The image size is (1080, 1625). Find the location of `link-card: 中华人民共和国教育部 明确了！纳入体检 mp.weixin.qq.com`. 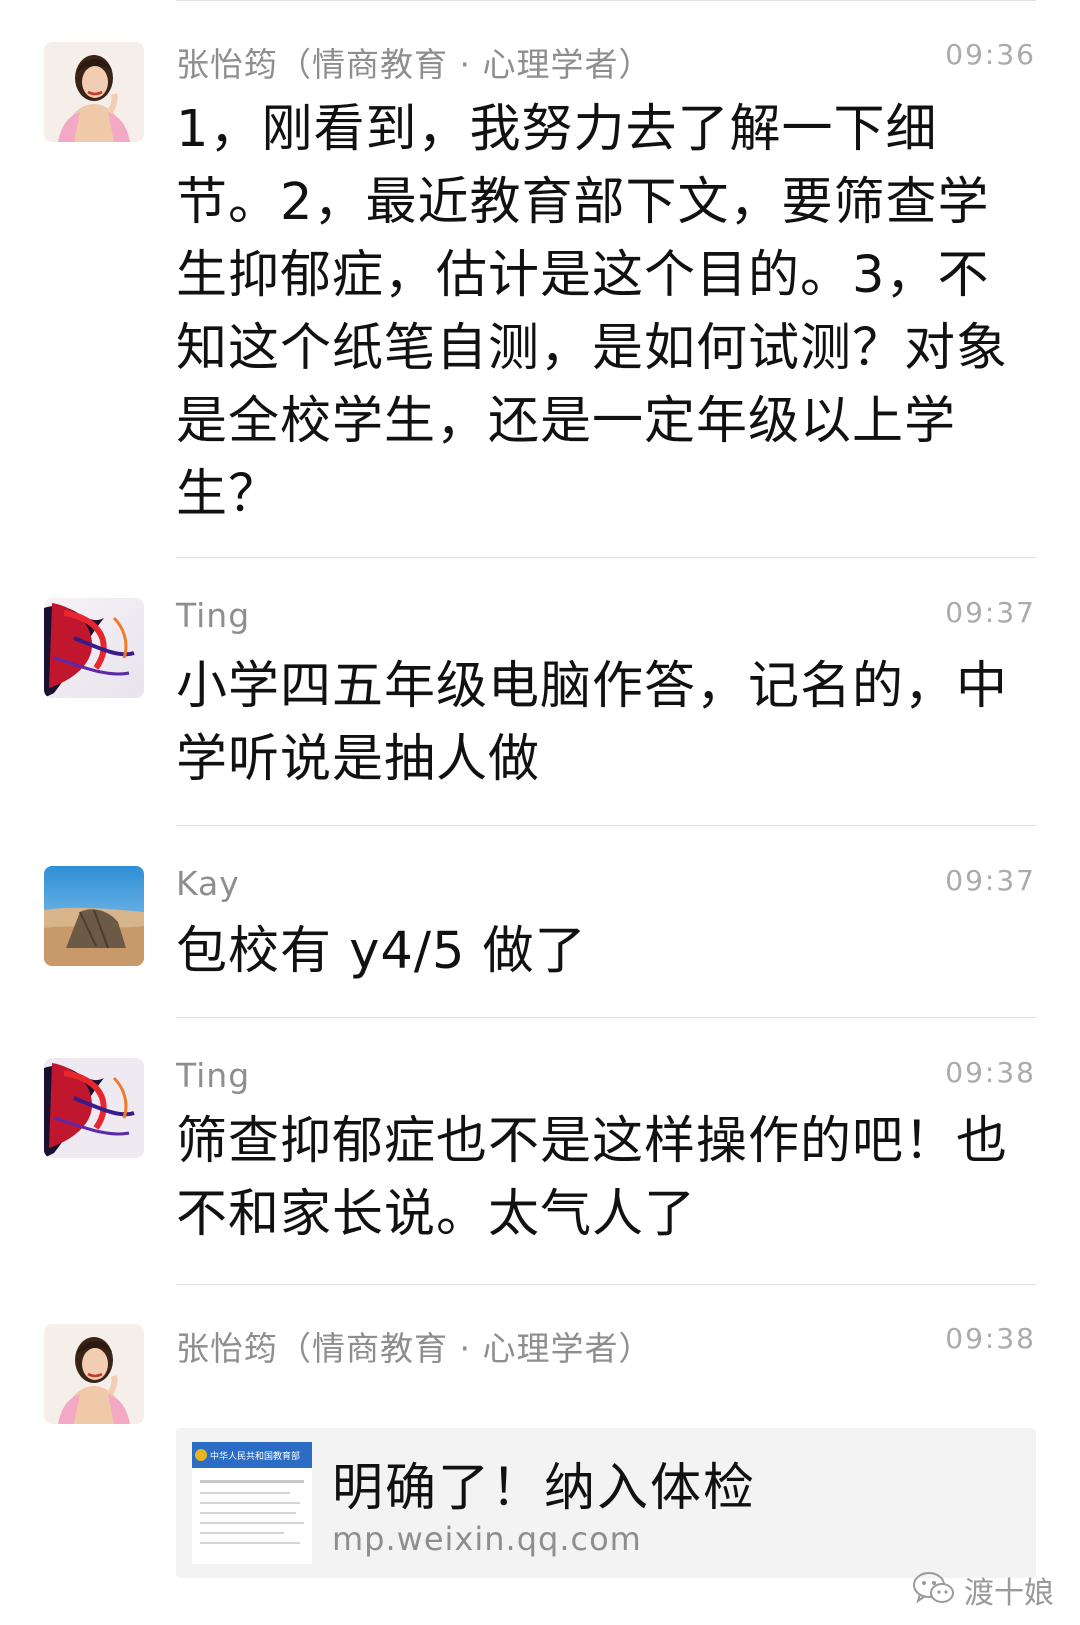

link-card: 中华人民共和国教育部 明确了！纳入体检 mp.weixin.qq.com is located at coordinates (606, 1503).